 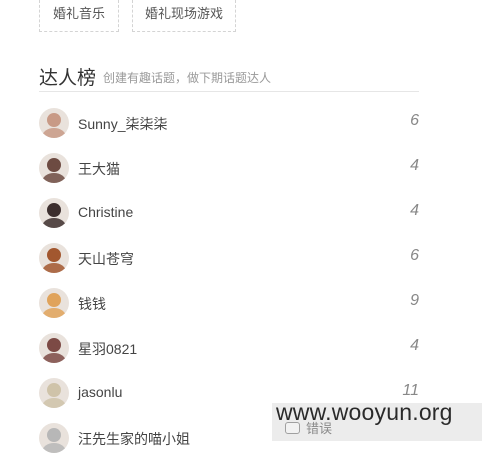 What do you see at coordinates (68, 78) in the screenshot?
I see `leaderboard-title: 达人榜` at bounding box center [68, 78].